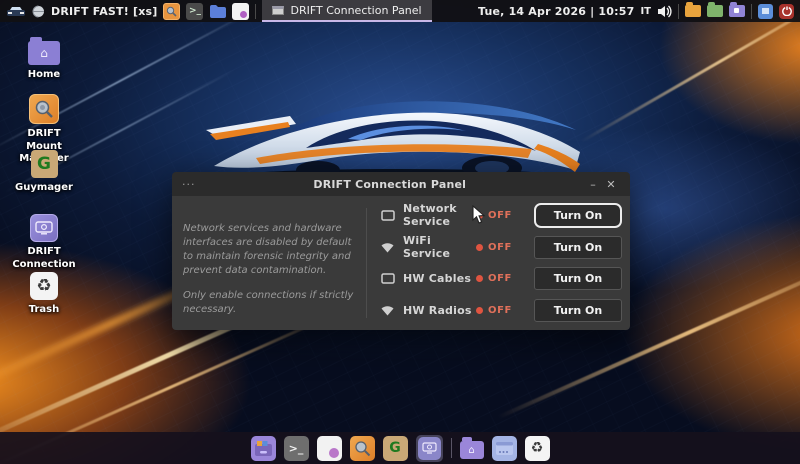  What do you see at coordinates (645, 11) in the screenshot?
I see `keyboard-layout-indicator: IT` at bounding box center [645, 11].